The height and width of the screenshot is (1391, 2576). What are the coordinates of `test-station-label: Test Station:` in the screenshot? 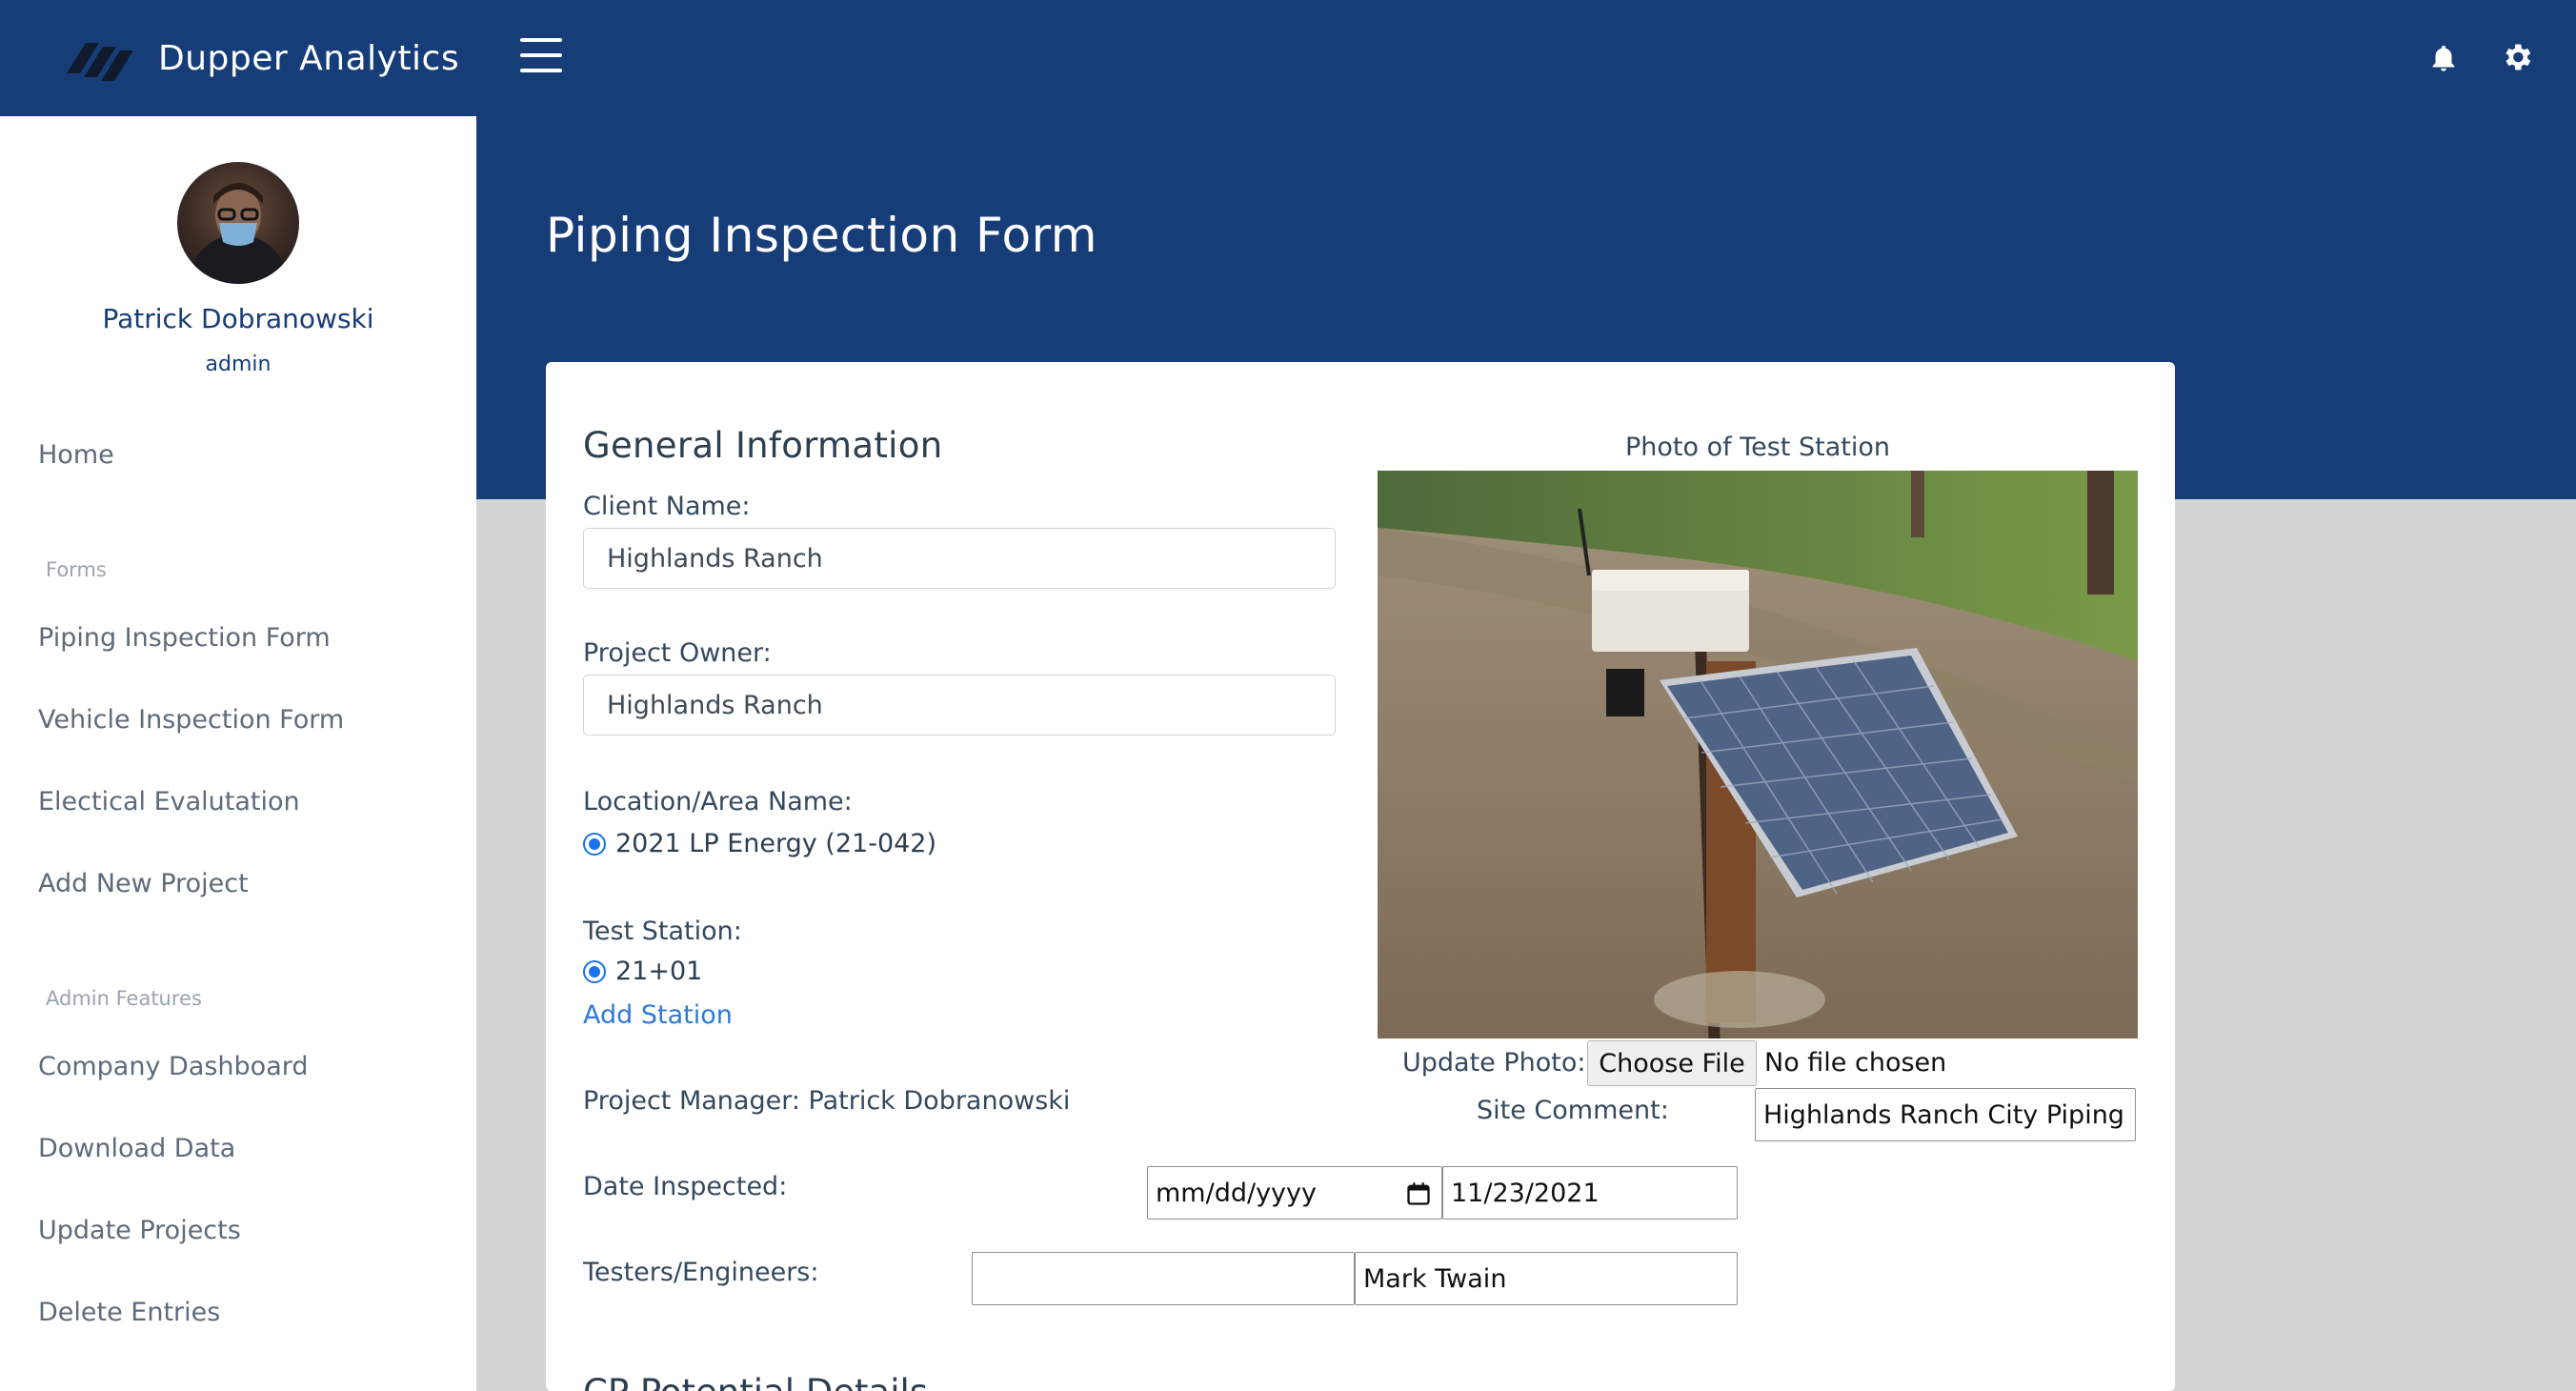 It's located at (663, 931).